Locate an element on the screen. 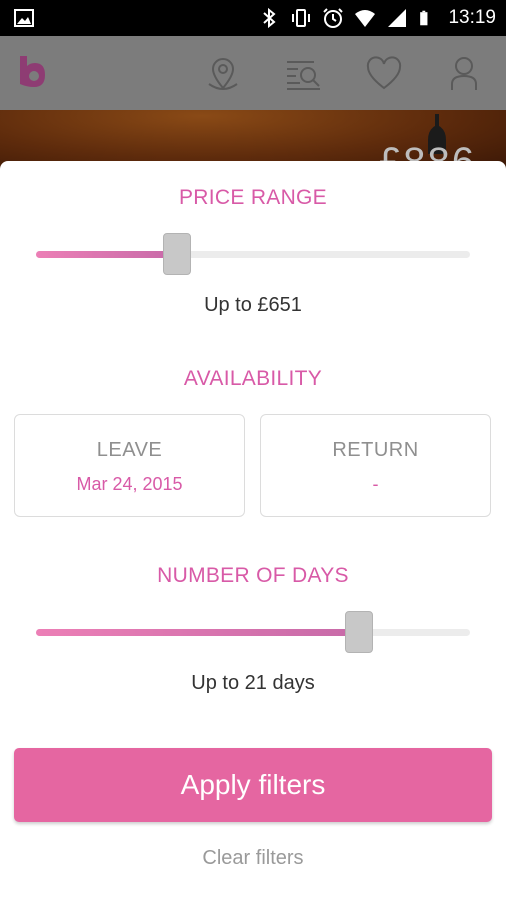 This screenshot has width=506, height=900. user-icon is located at coordinates (464, 74).